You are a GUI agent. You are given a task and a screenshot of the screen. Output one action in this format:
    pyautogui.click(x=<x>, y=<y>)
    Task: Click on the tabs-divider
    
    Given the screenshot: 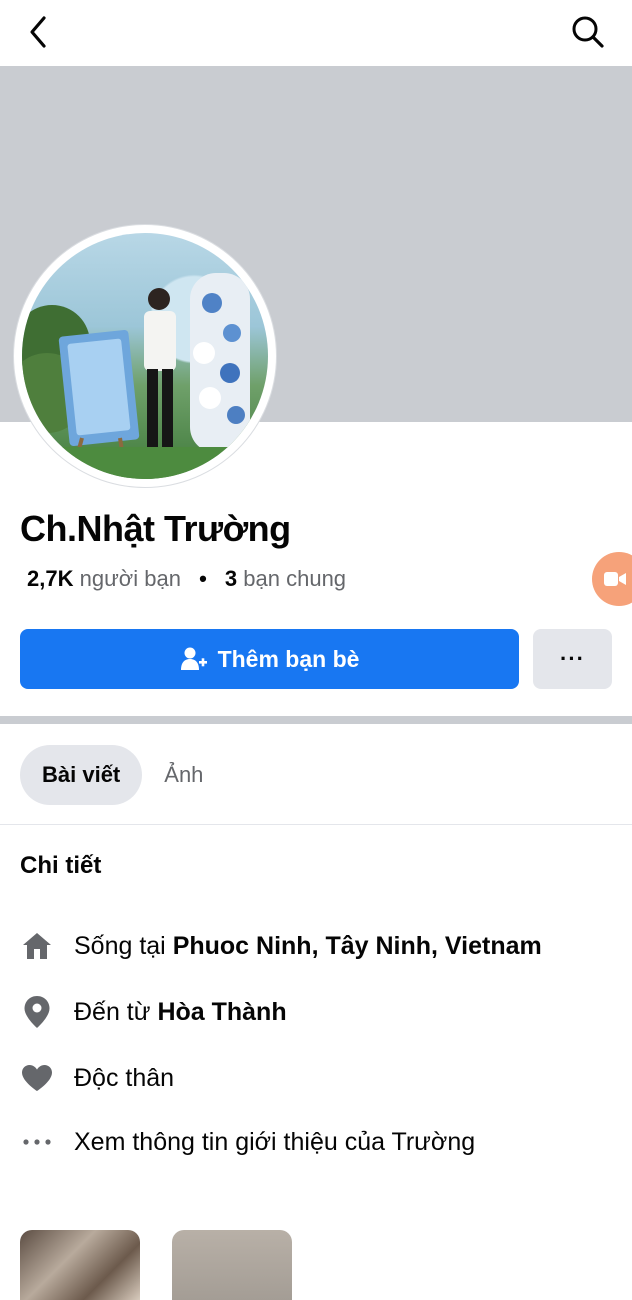 What is the action you would take?
    pyautogui.click(x=316, y=824)
    